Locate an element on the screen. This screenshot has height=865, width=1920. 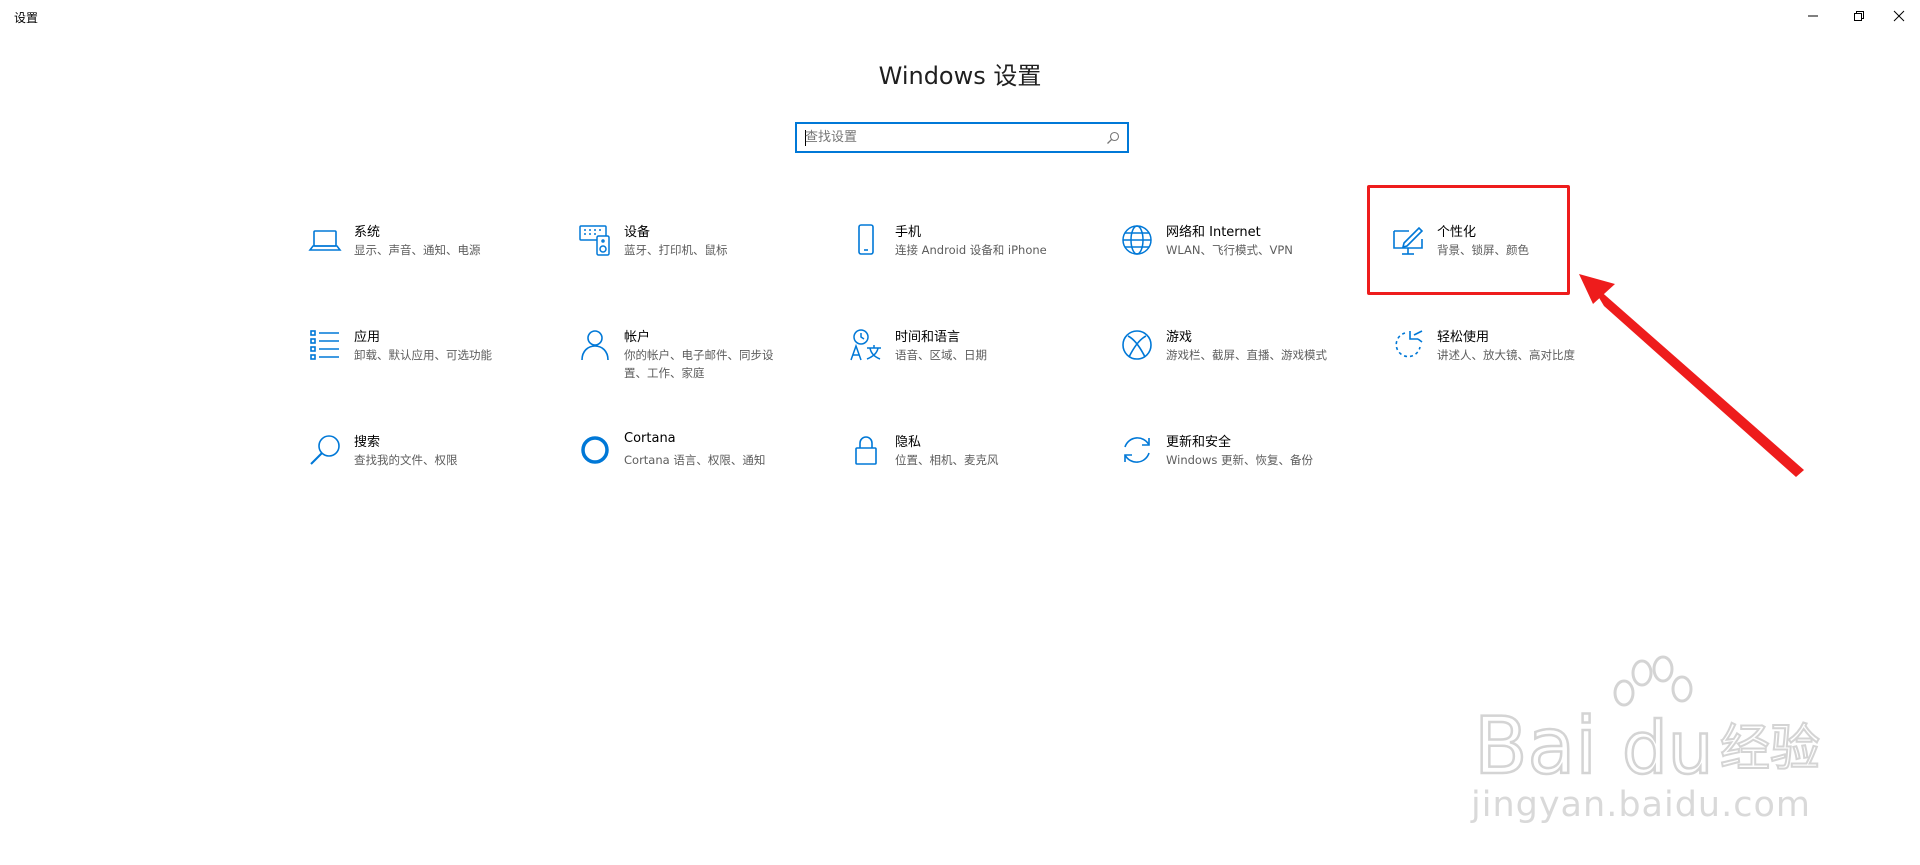
devices-icon is located at coordinates (595, 240).